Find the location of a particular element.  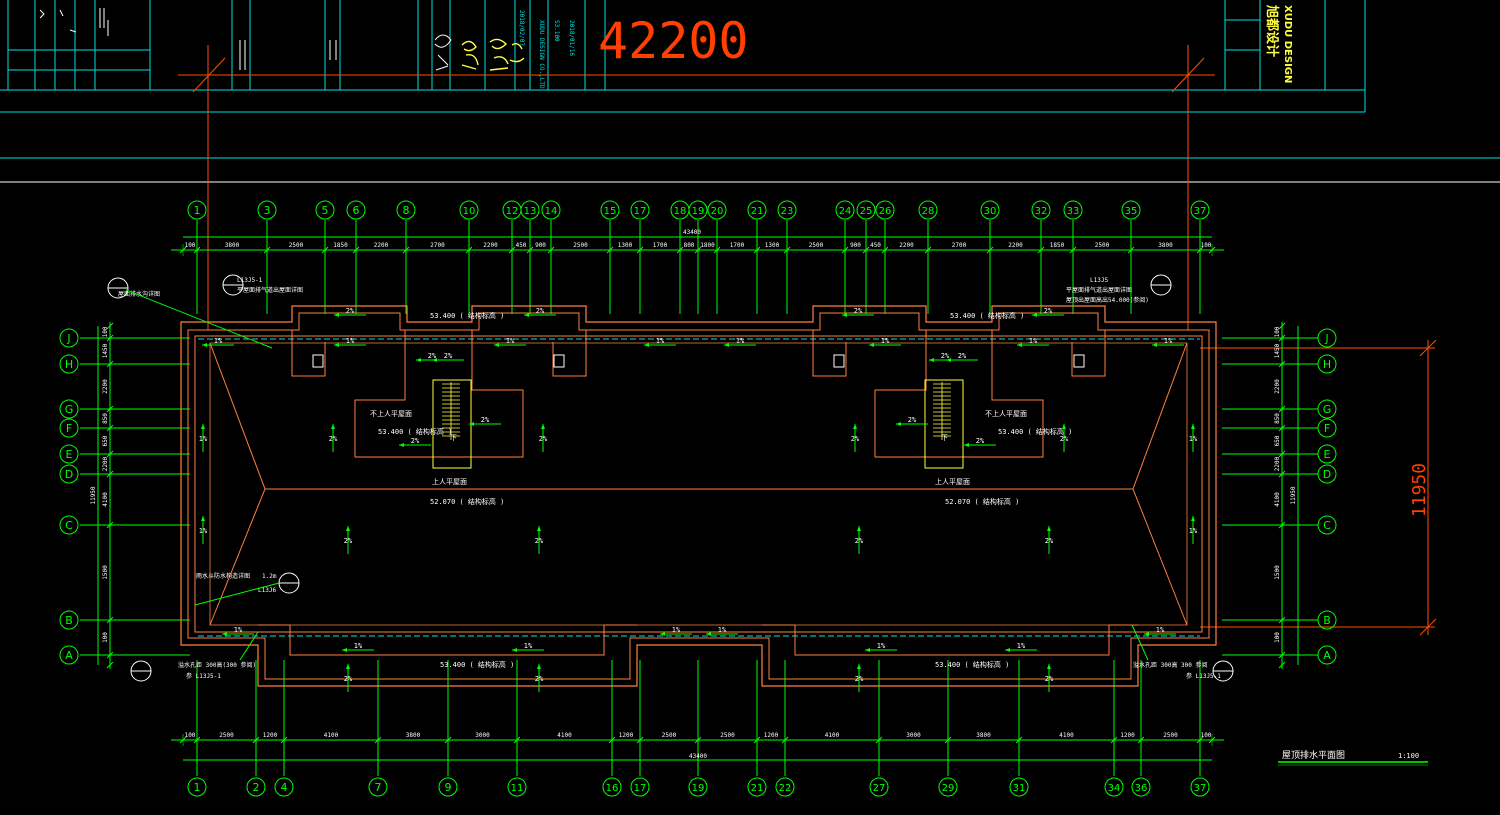

axis-bubble-top-33: 33 is located at coordinates (1073, 210).